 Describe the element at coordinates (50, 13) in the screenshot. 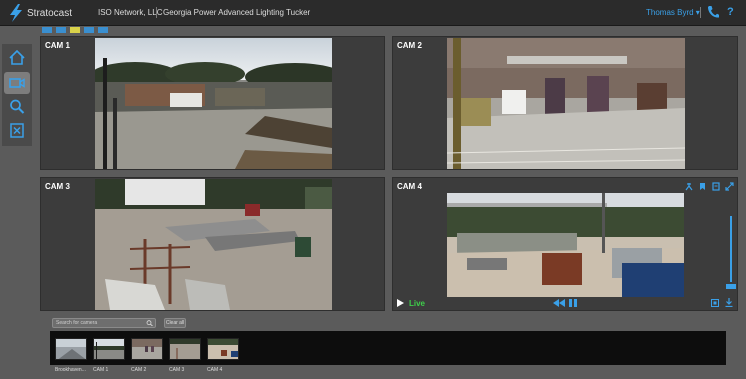

I see `brand-name: Stratocast` at that location.